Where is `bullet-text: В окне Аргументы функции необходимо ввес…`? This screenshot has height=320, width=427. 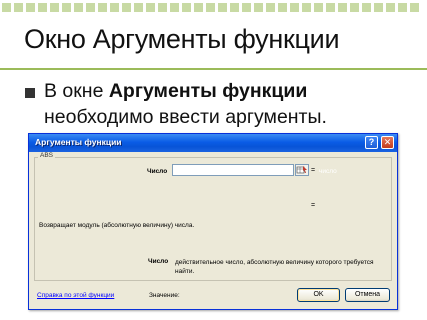
bullet-text: В окне Аргументы функции необходимо ввес… is located at coordinates (231, 104).